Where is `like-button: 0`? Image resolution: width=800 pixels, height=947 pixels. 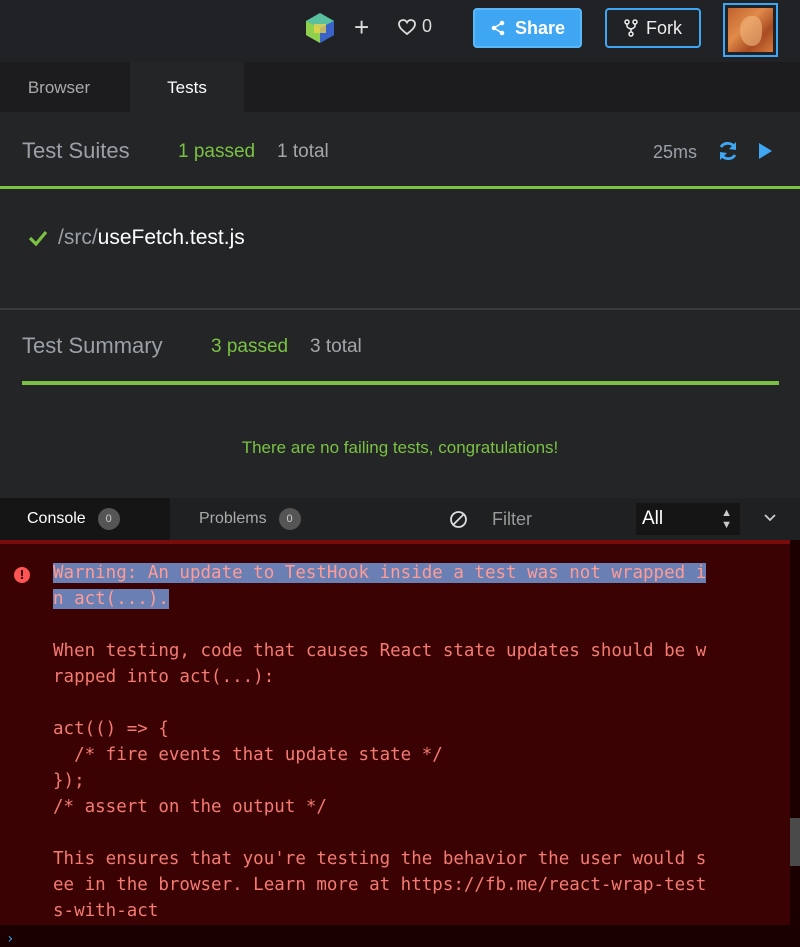
like-button: 0 is located at coordinates (415, 26).